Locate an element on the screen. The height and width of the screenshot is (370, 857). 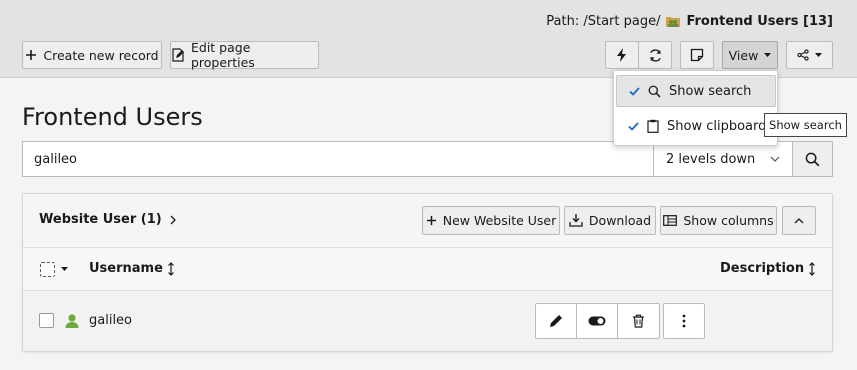
column-header-description: Description is located at coordinates (768, 268).